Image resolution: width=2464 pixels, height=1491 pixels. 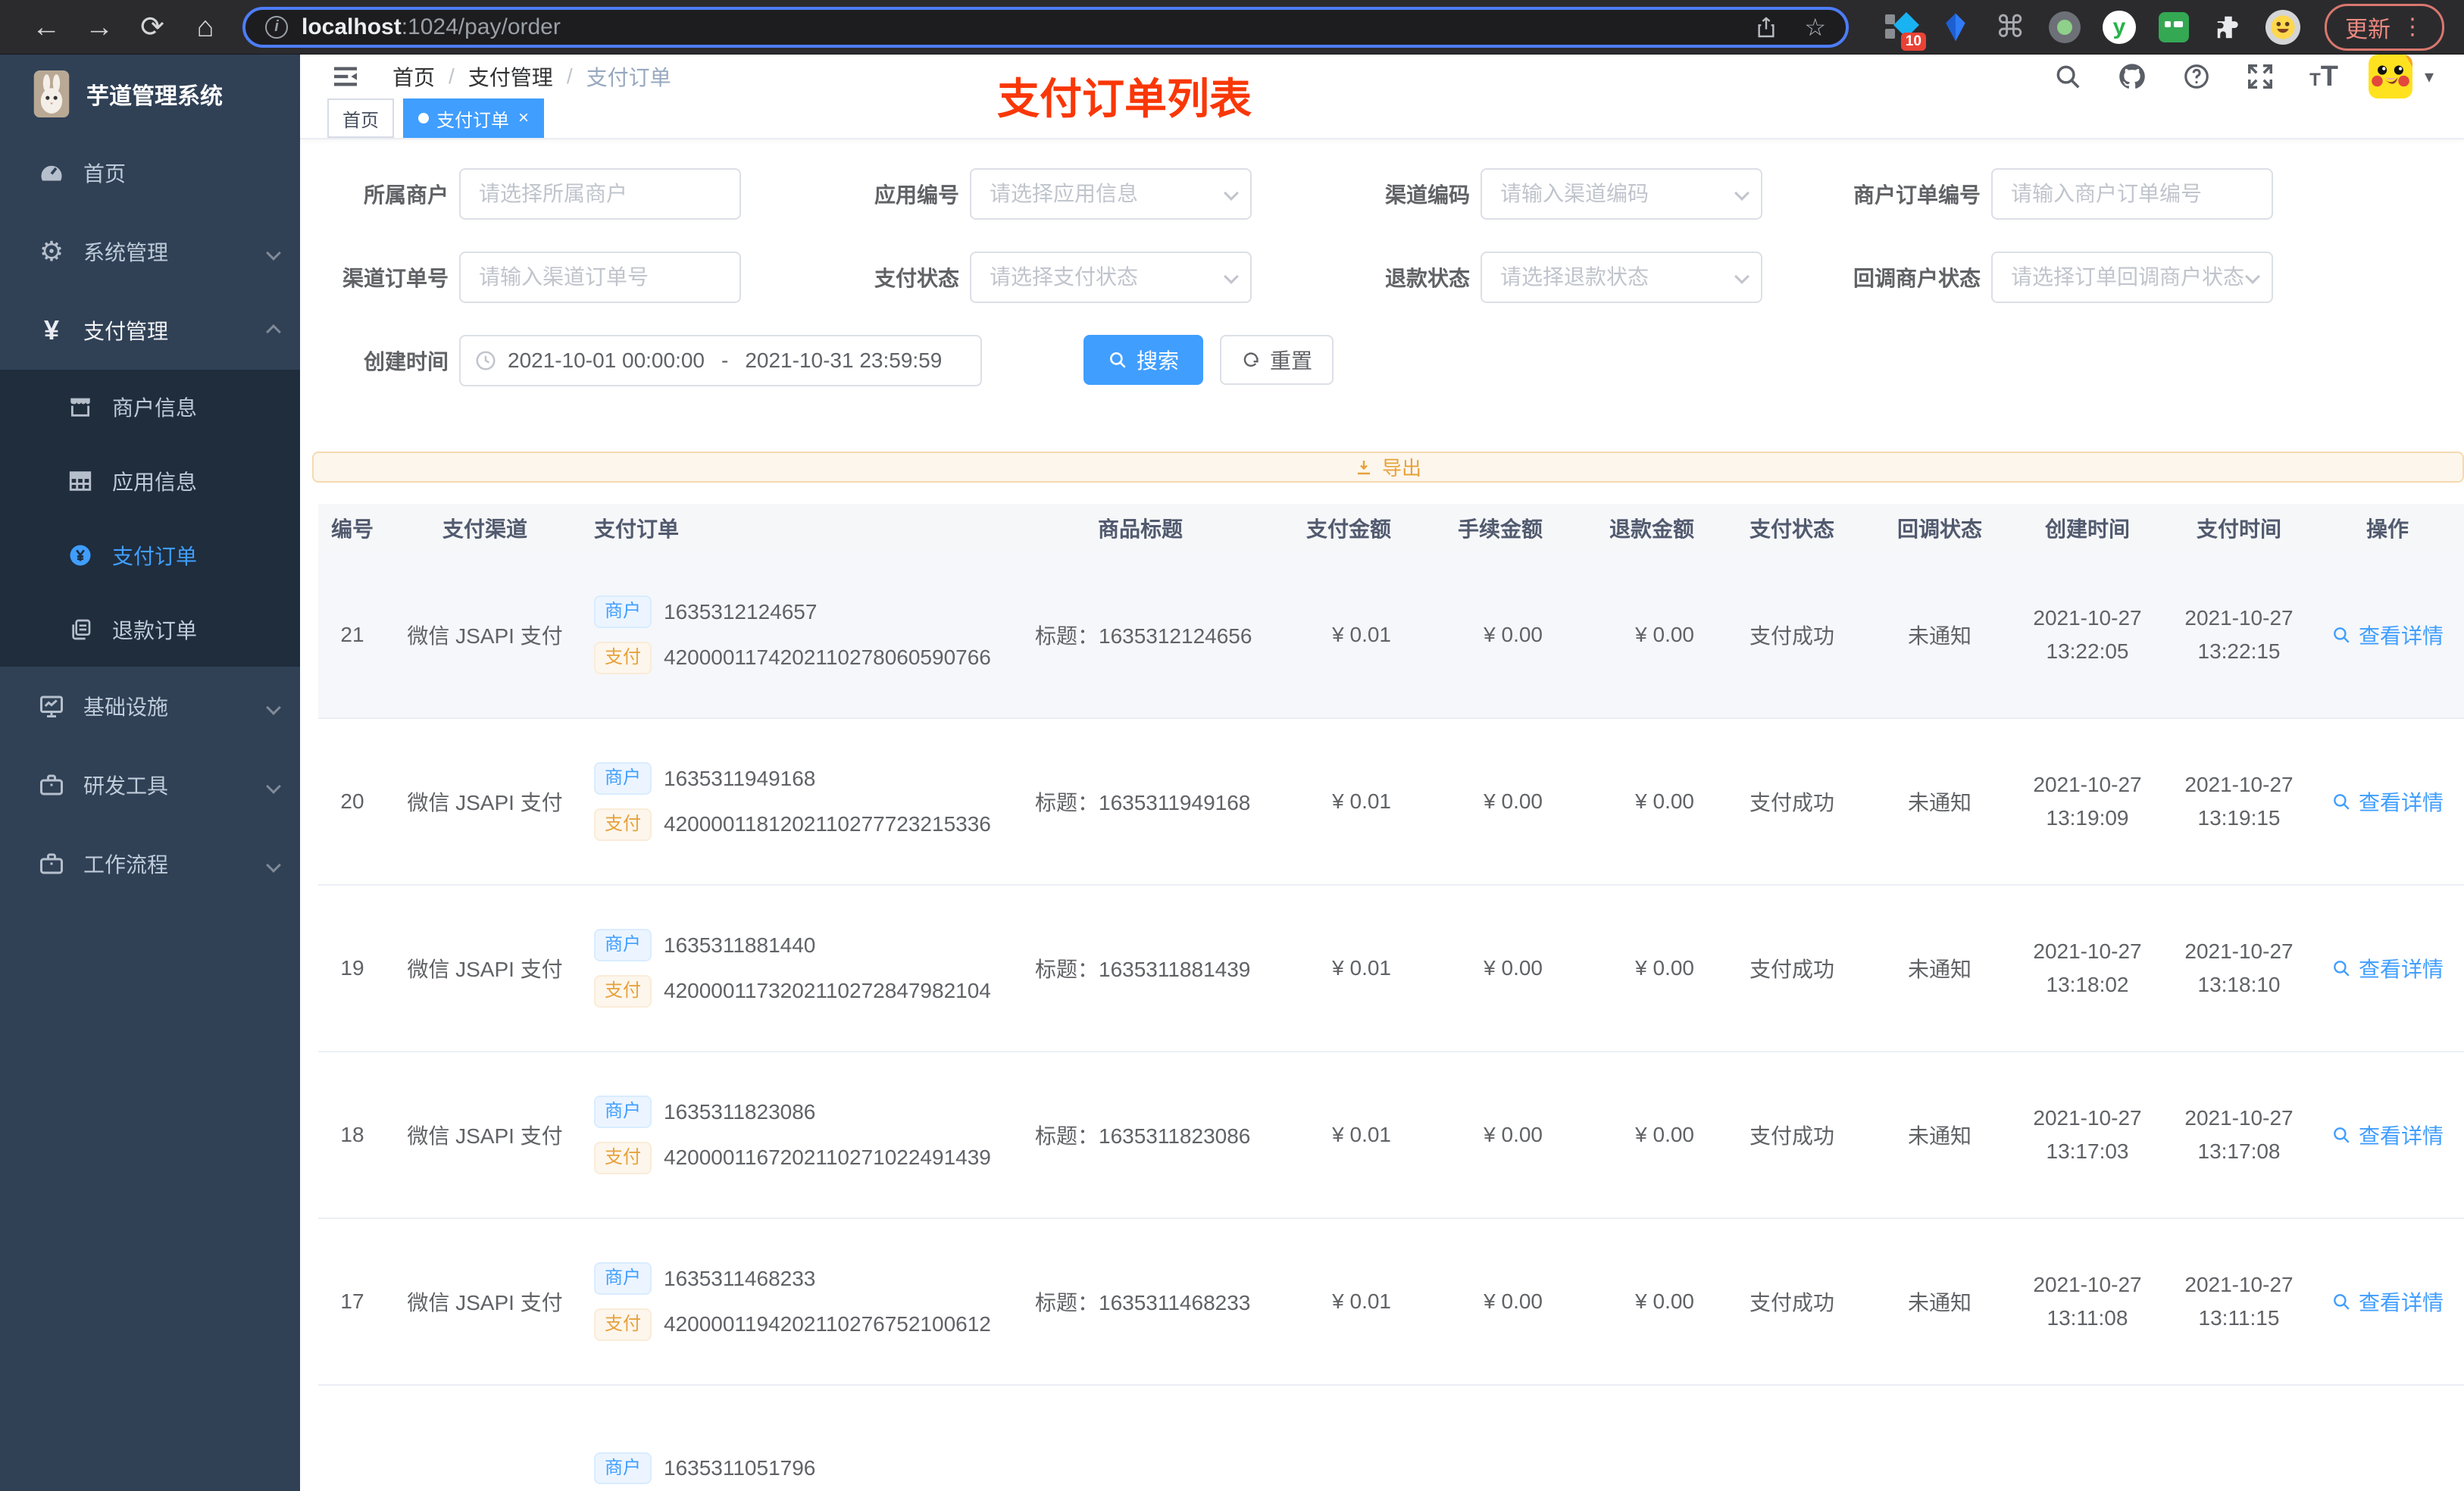 What do you see at coordinates (352, 801) in the screenshot?
I see `cell-id: 20` at bounding box center [352, 801].